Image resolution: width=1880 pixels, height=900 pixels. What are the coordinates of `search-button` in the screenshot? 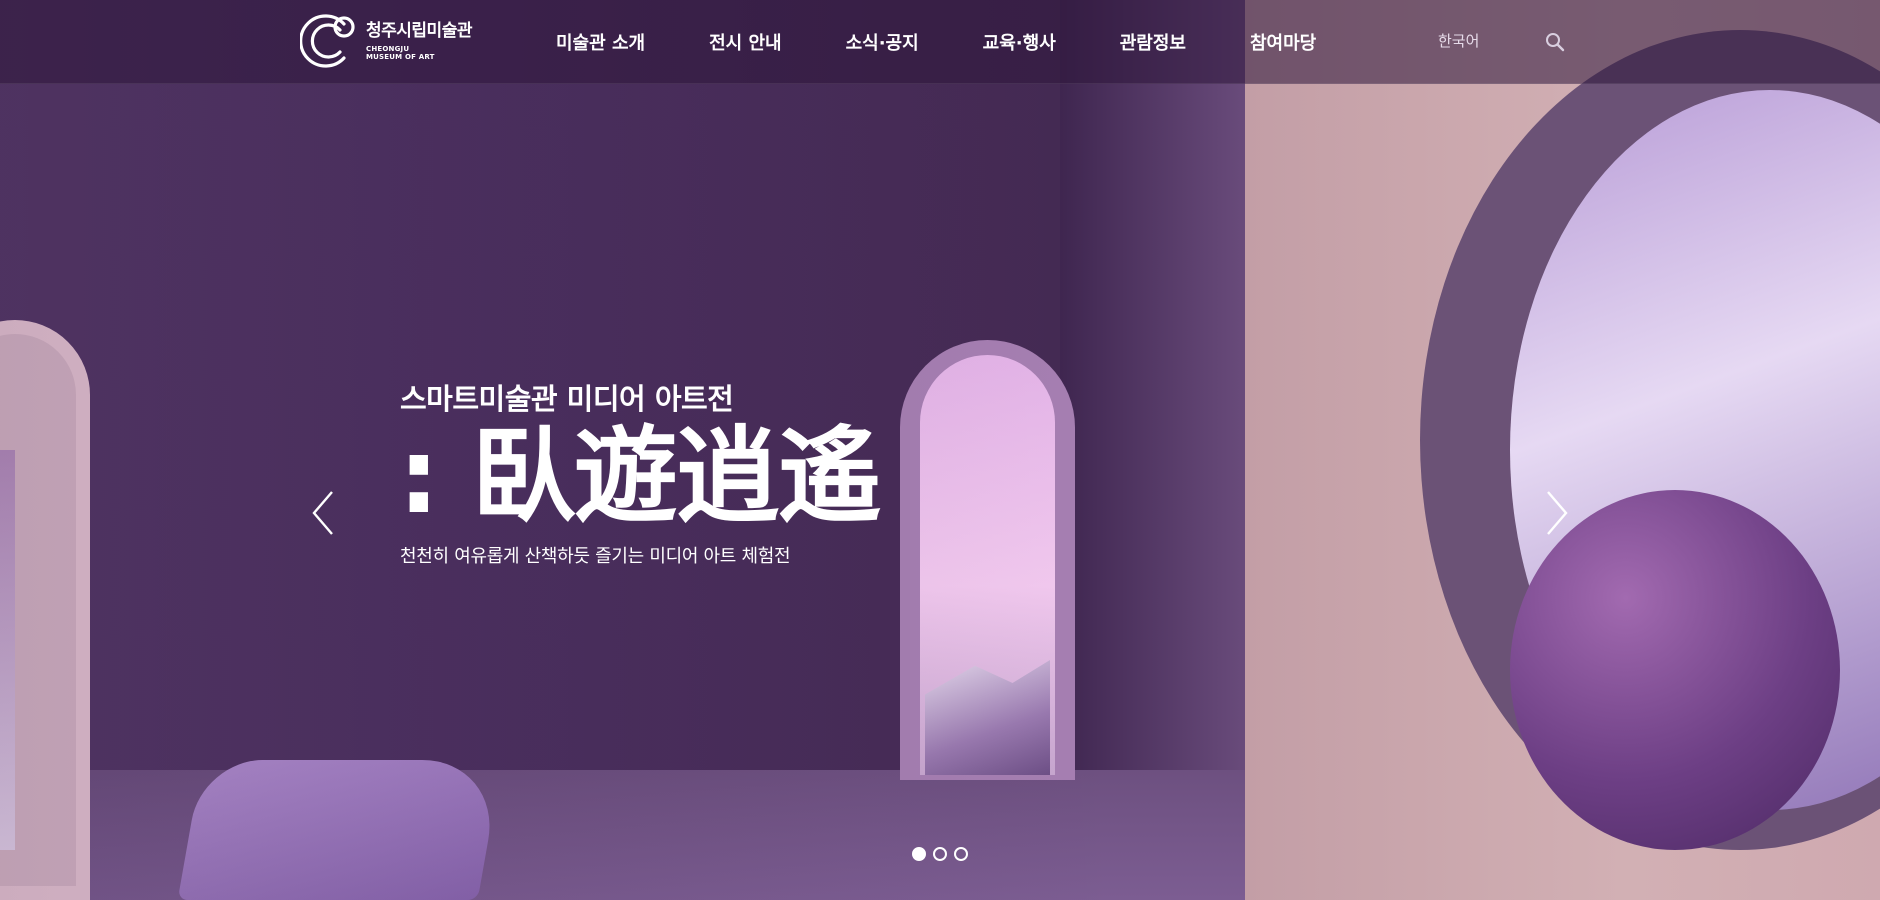 It's located at (1555, 42).